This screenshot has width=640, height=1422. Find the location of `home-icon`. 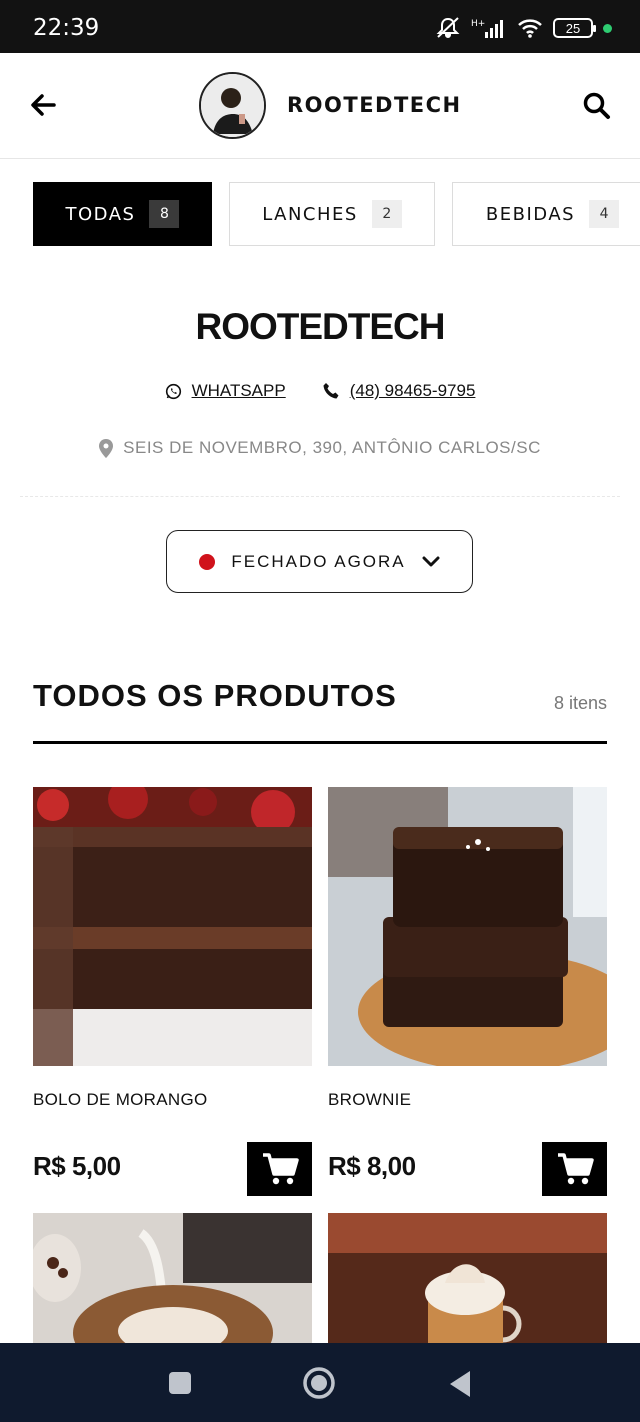

home-icon is located at coordinates (319, 1383).